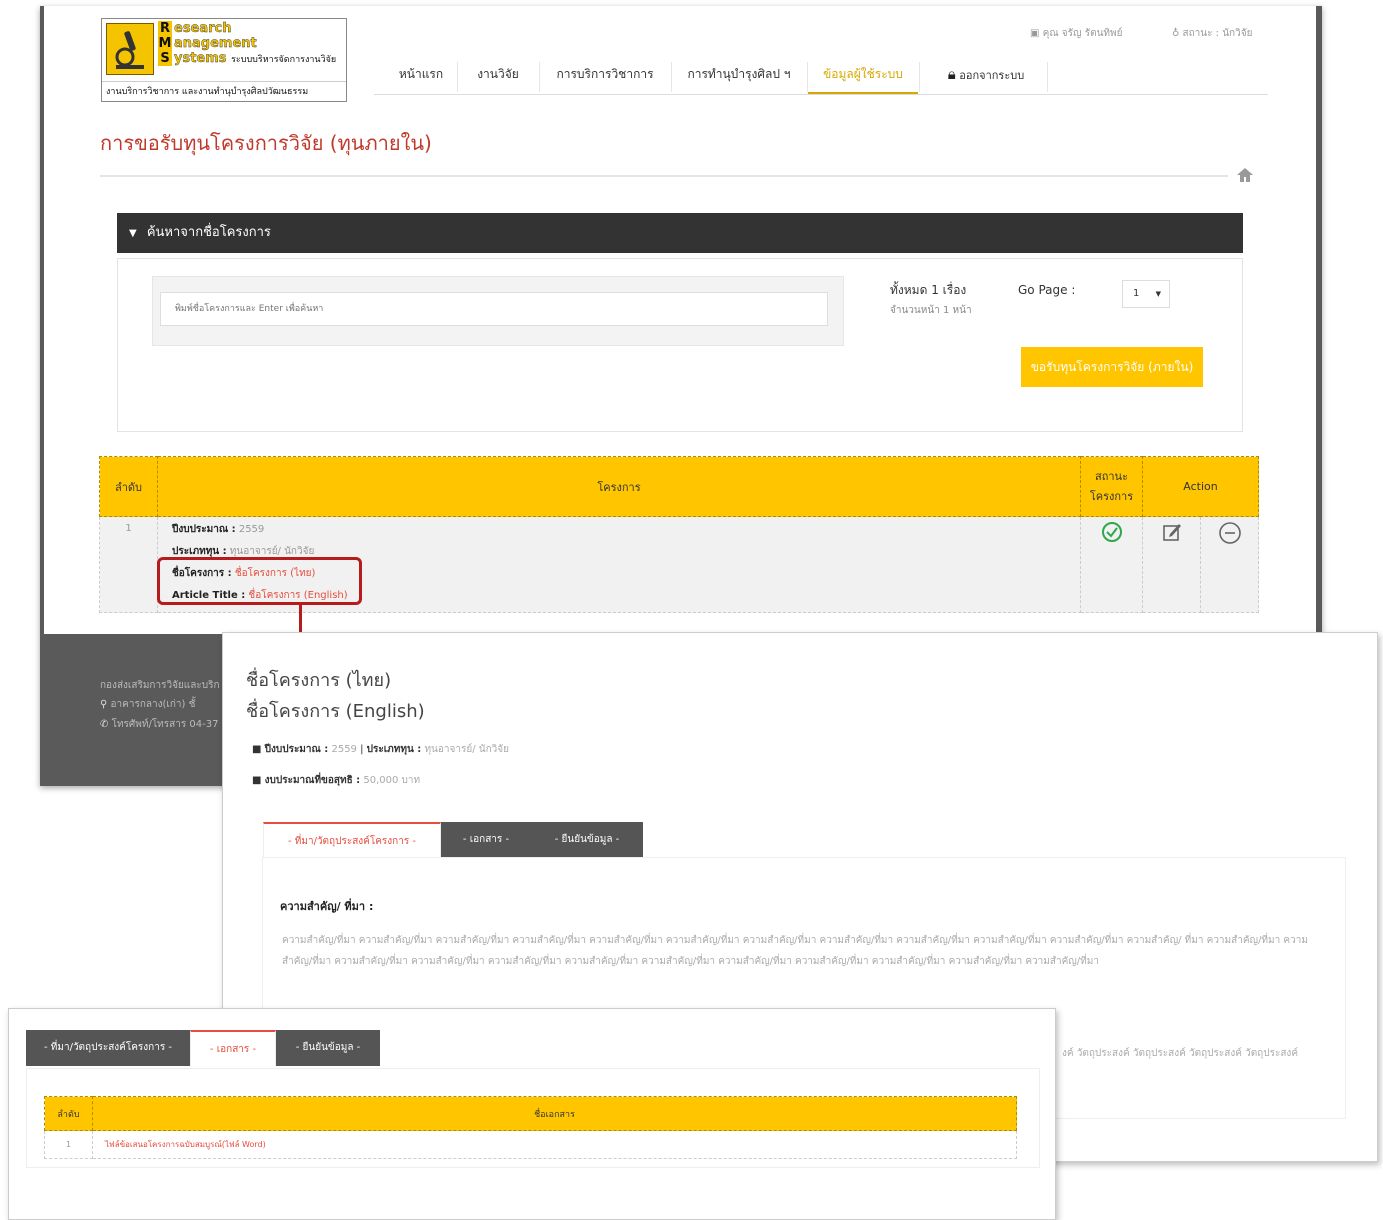  I want to click on docs-tab-confirm: - ยืนยันข้อมูล -, so click(328, 1048).